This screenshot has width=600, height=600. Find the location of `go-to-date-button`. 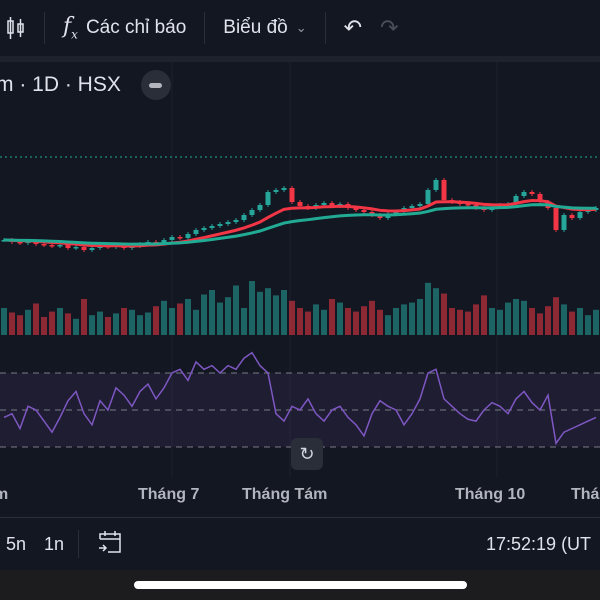

go-to-date-button is located at coordinates (110, 544).